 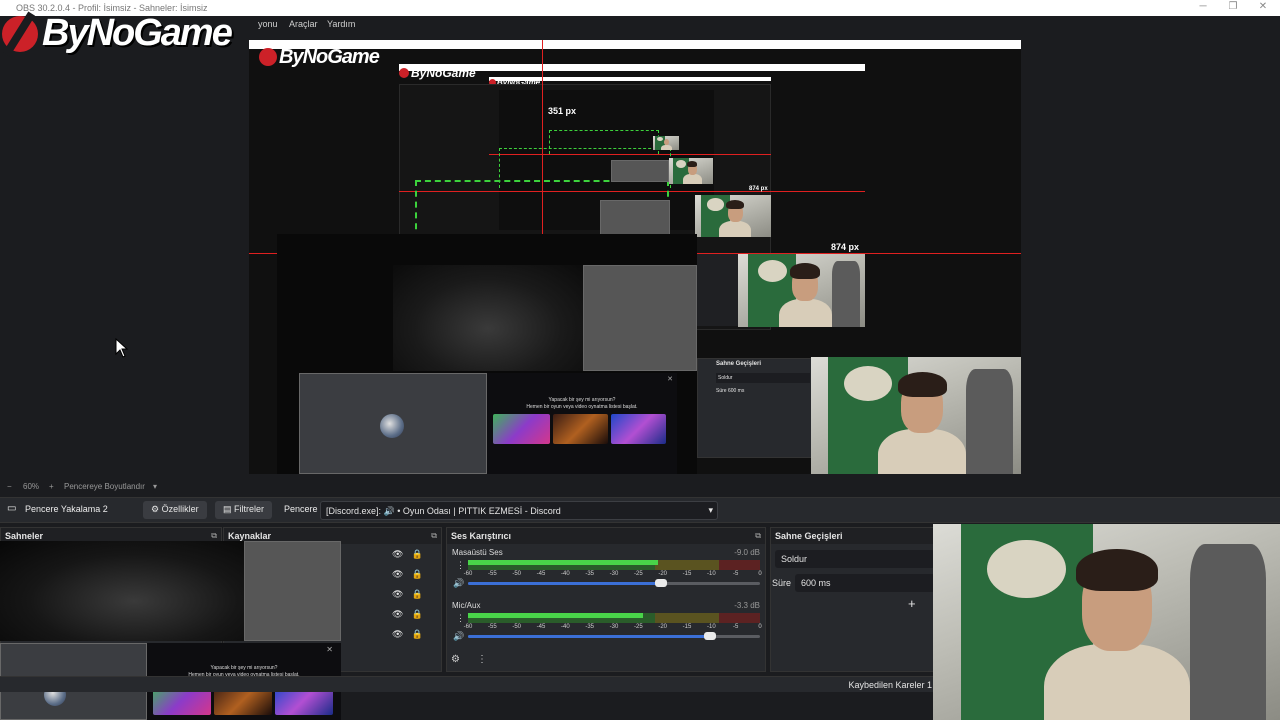 What do you see at coordinates (51, 486) in the screenshot?
I see `zoom-in-button: +` at bounding box center [51, 486].